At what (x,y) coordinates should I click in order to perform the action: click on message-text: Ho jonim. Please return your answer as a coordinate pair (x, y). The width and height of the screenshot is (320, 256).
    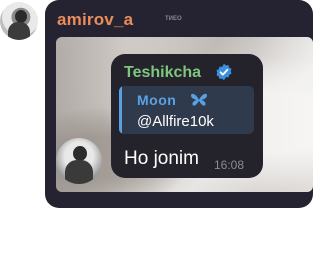
    Looking at the image, I should click on (161, 158).